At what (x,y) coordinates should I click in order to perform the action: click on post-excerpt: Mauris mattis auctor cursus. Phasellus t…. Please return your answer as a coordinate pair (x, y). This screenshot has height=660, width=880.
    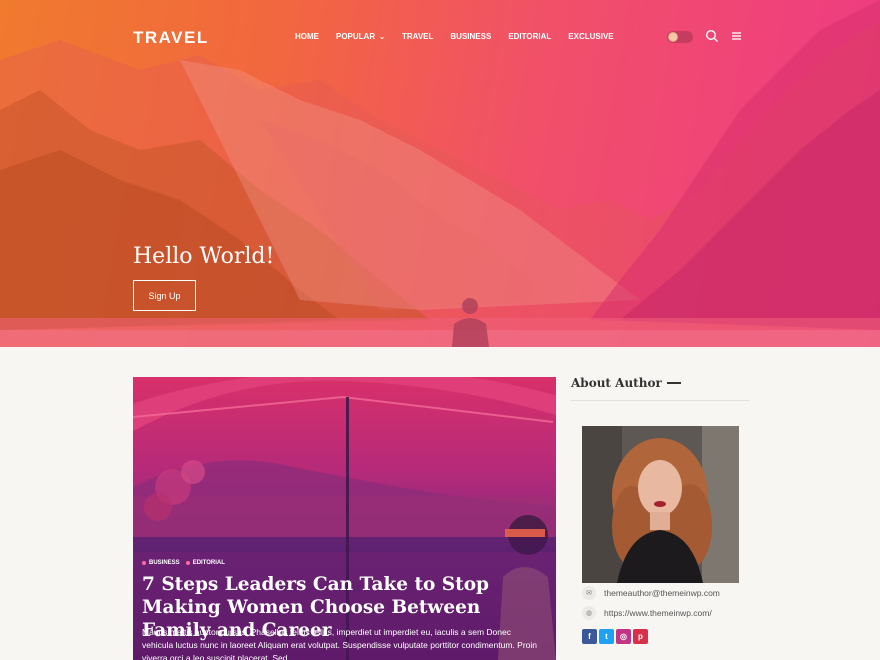
    Looking at the image, I should click on (340, 643).